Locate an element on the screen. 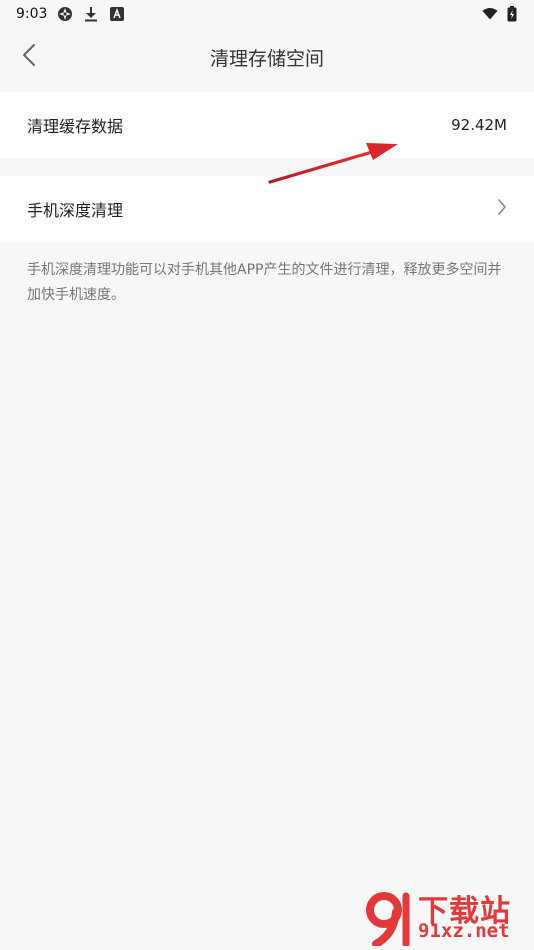  app-header: 清理存储空间 is located at coordinates (267, 57).